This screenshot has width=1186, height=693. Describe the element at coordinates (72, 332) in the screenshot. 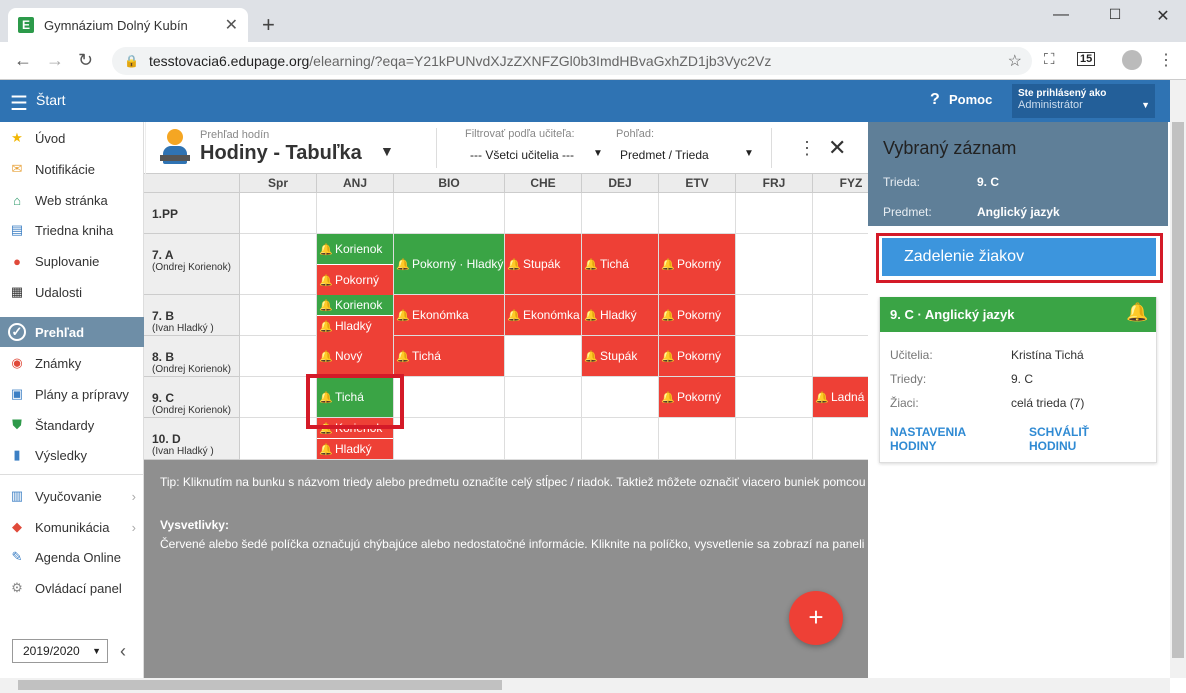

I see `sidebar-item-prehľad: ✓ Prehľad` at that location.